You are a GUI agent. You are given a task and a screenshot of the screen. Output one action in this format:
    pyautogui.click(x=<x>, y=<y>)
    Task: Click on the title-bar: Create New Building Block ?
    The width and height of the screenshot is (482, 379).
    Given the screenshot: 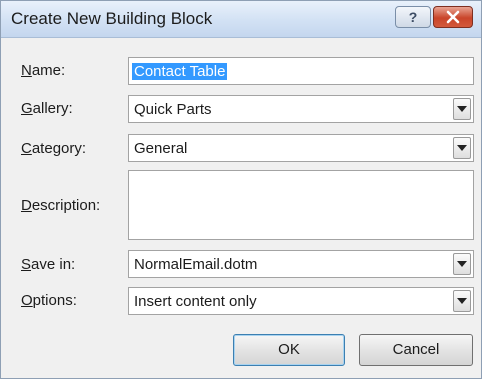 What is the action you would take?
    pyautogui.click(x=241, y=19)
    